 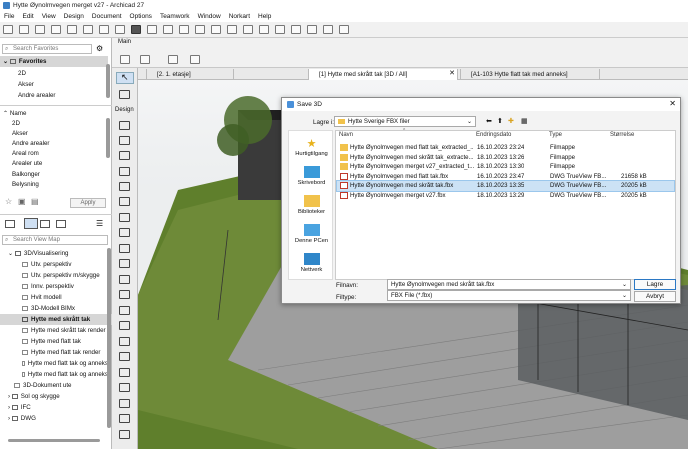 I want to click on undo-icon, so click(x=104, y=29).